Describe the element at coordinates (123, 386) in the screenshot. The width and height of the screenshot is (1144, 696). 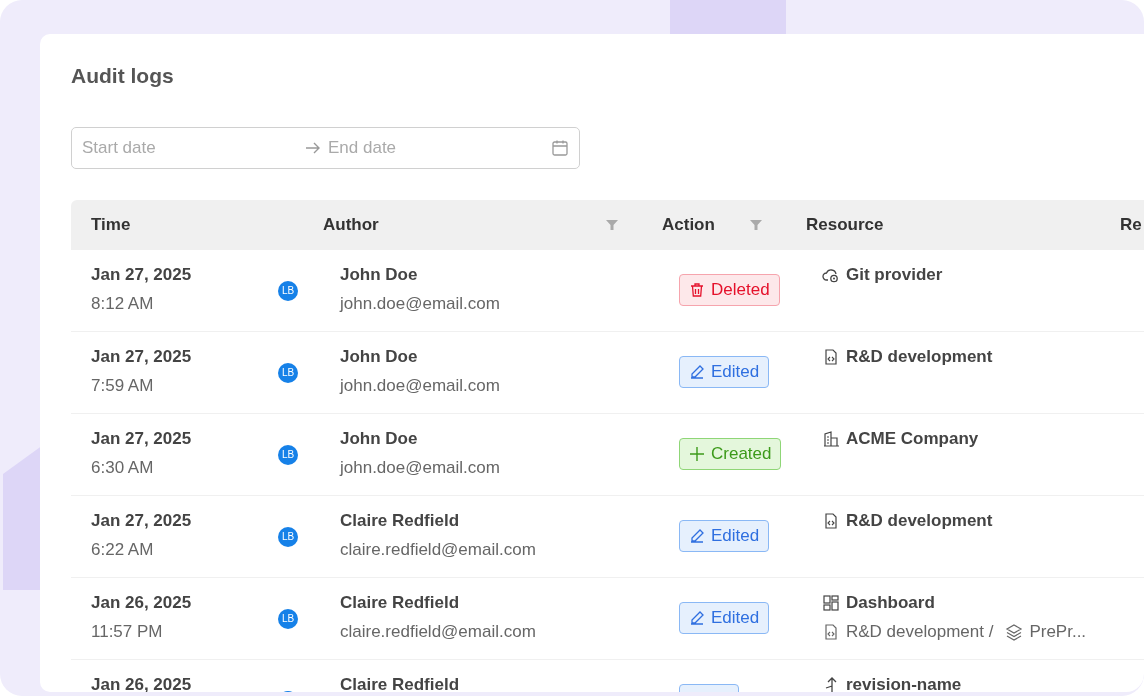
I see `time-text: 7:59 AM` at that location.